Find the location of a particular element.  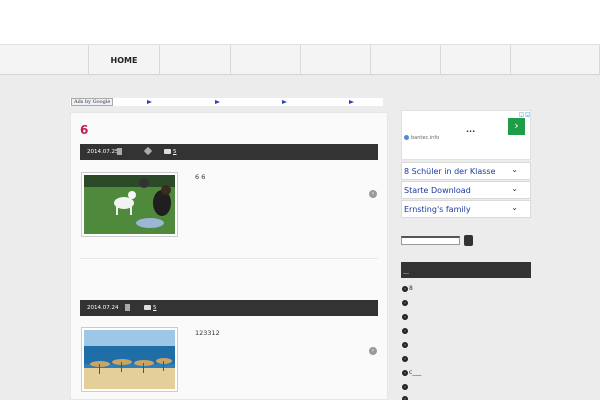

post-date: 2014.07.25 is located at coordinates (103, 152).